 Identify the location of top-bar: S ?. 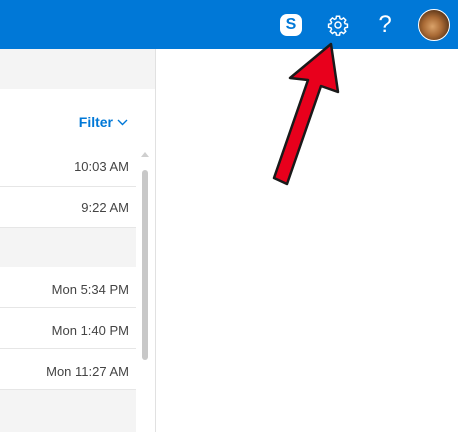
(229, 24).